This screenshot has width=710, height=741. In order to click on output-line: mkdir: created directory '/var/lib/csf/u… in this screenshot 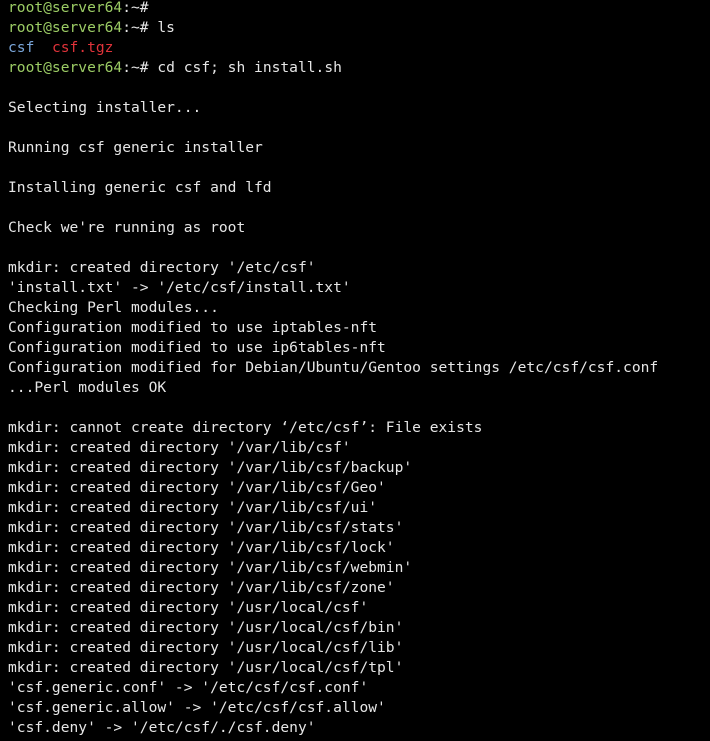, I will do `click(193, 507)`.